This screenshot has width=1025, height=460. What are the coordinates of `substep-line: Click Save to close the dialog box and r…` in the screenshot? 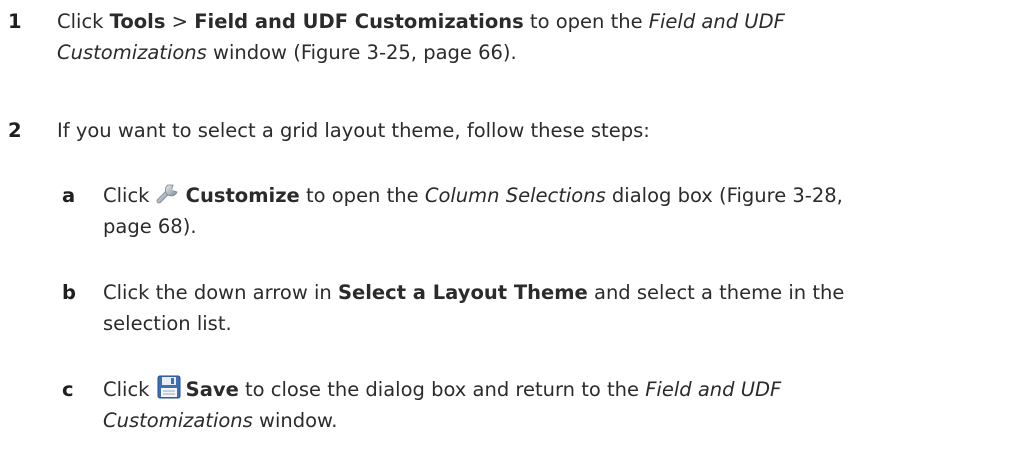 It's located at (442, 391).